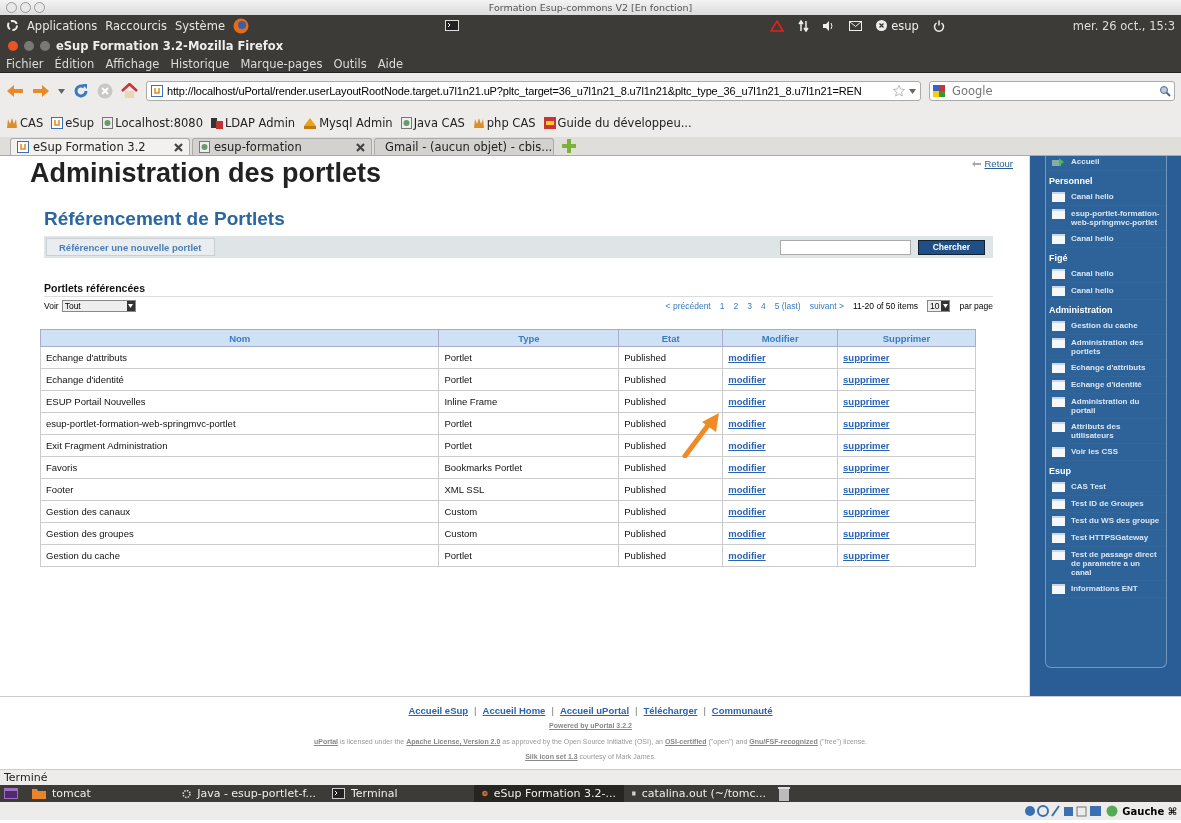  What do you see at coordinates (25, 7) in the screenshot?
I see `window-minimize-button` at bounding box center [25, 7].